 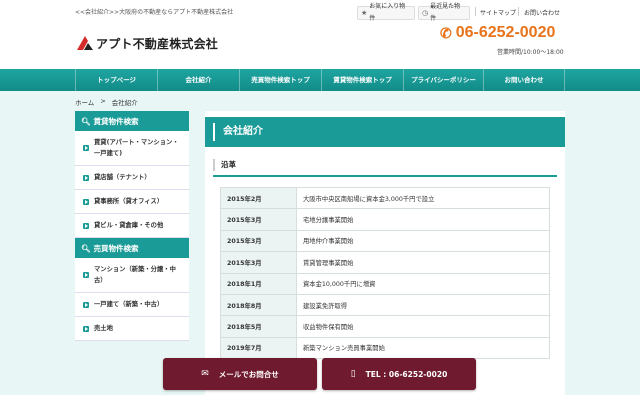 What do you see at coordinates (362, 80) in the screenshot?
I see `nav-item-rental-search: 賃貸物件検索トップ` at bounding box center [362, 80].